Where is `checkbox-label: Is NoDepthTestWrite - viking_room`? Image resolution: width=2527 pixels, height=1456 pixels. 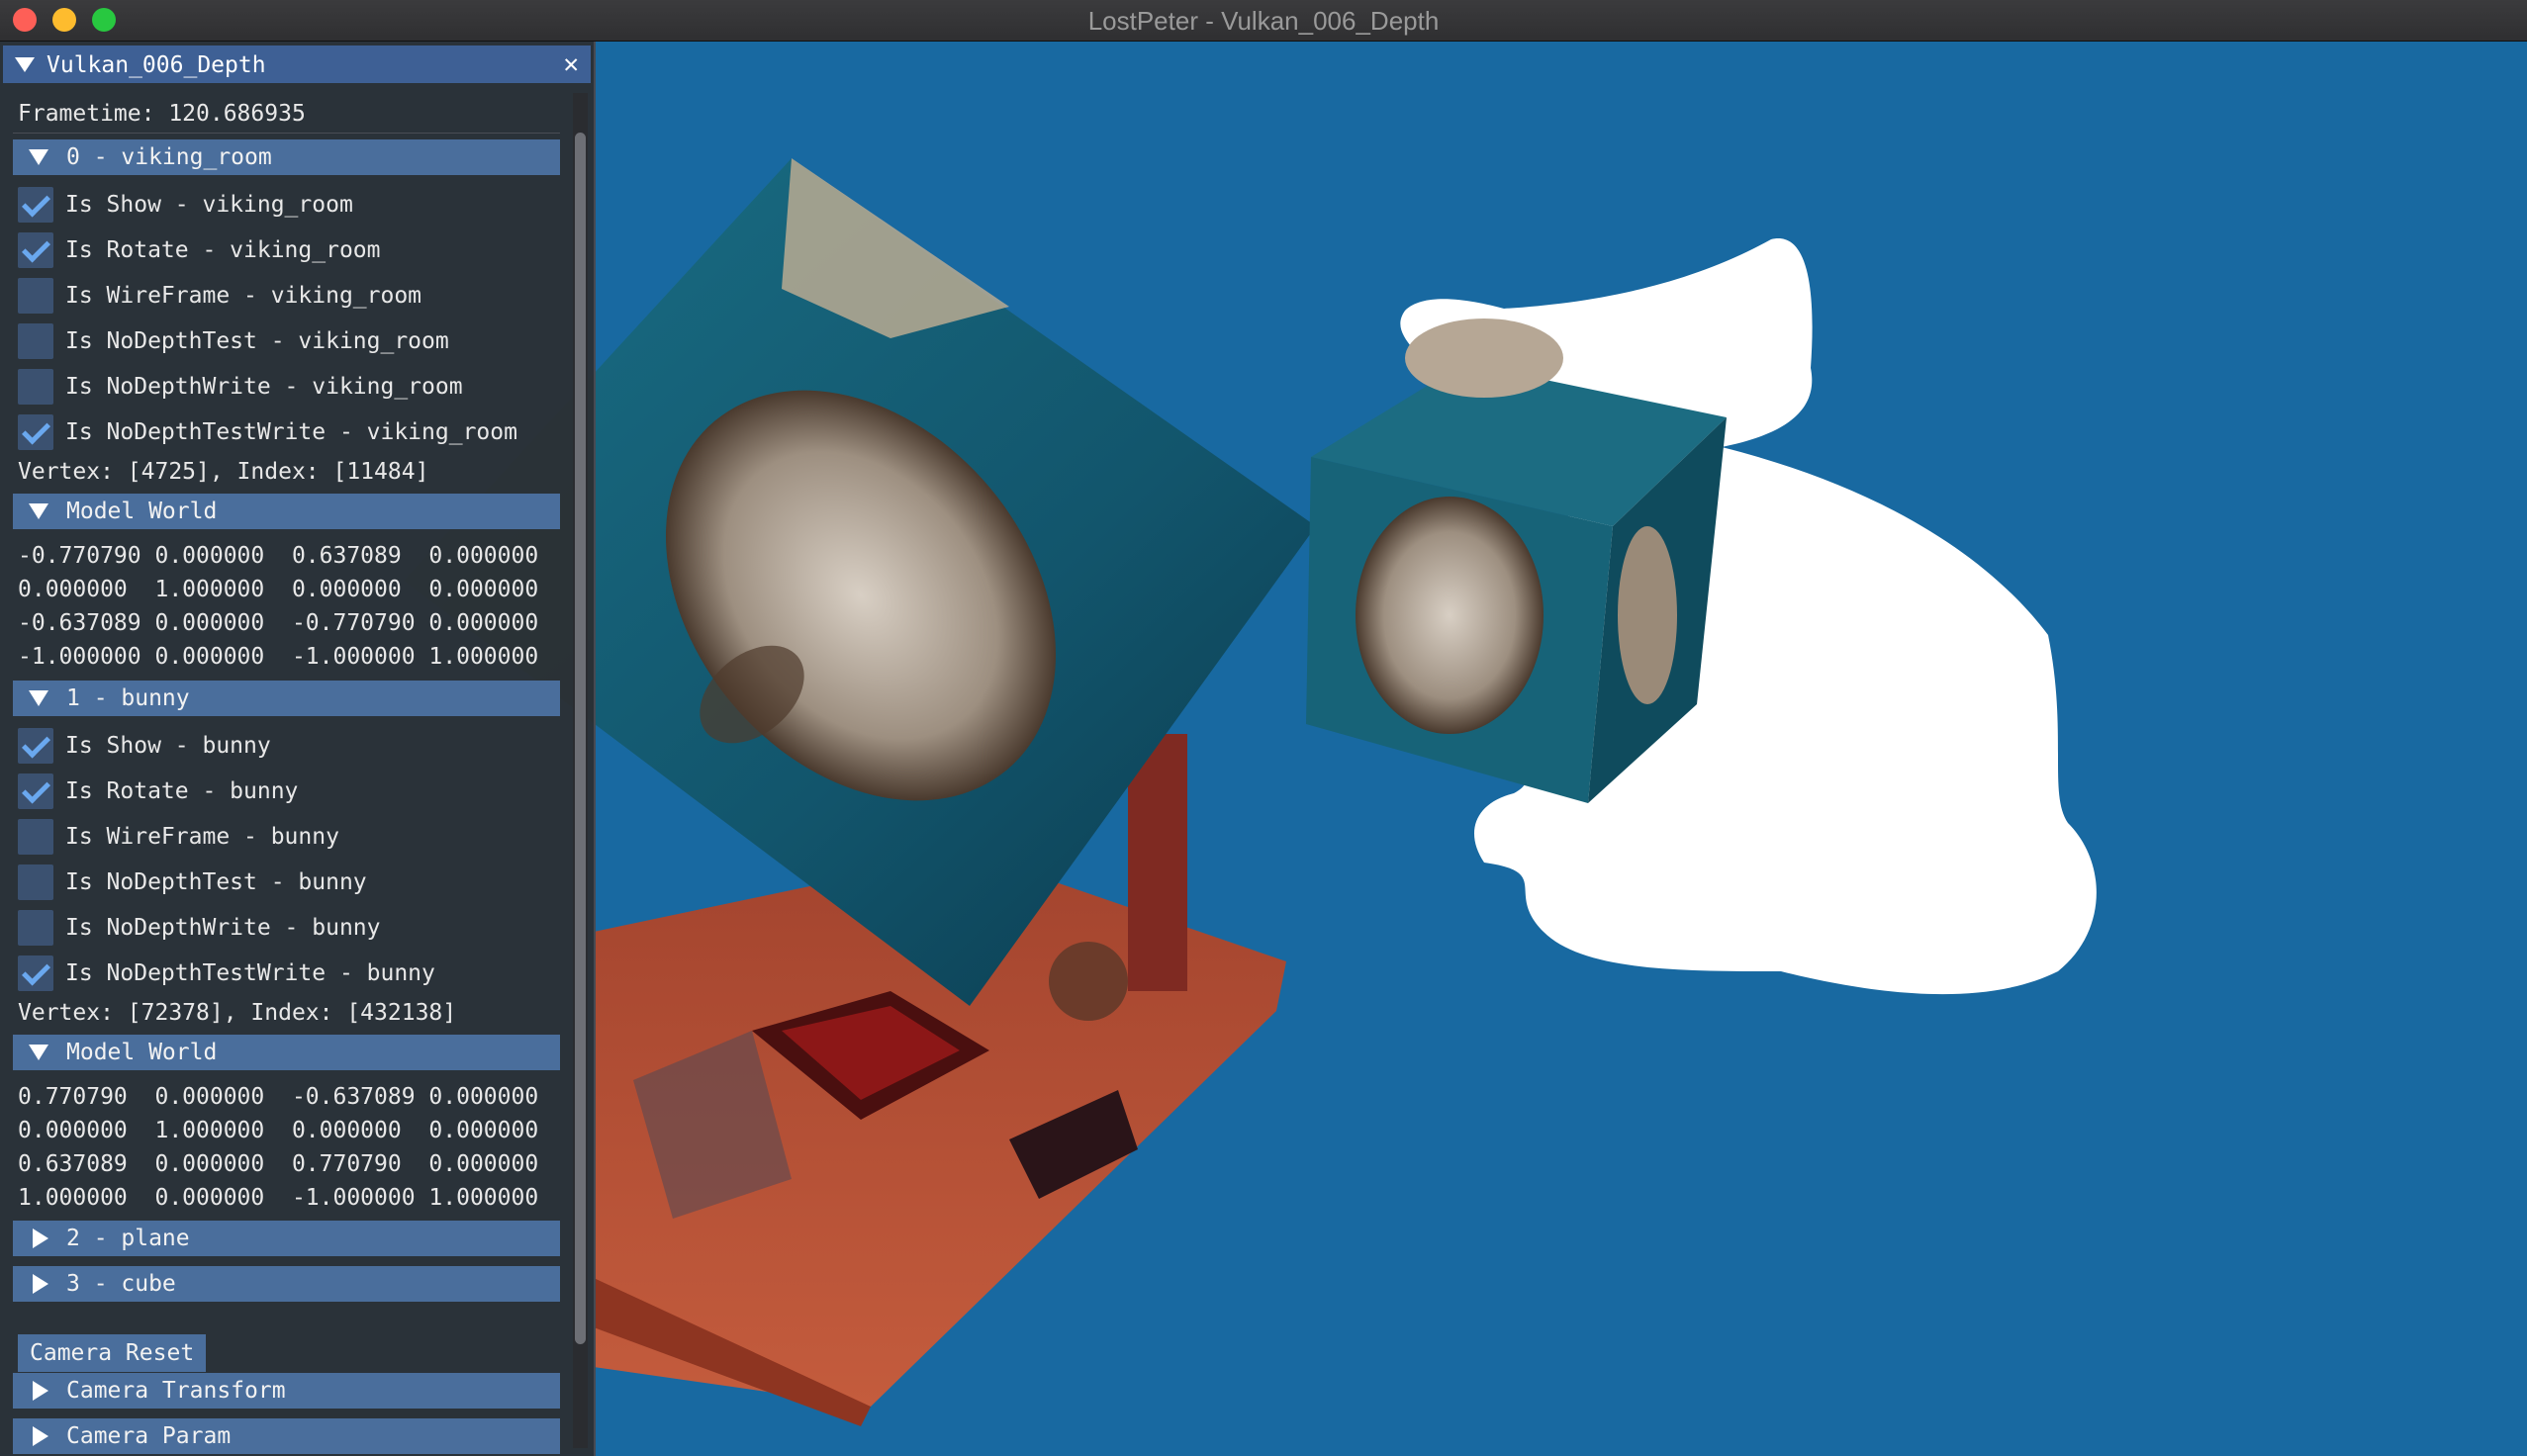
checkbox-label: Is NoDepthTestWrite - viking_room is located at coordinates (291, 432).